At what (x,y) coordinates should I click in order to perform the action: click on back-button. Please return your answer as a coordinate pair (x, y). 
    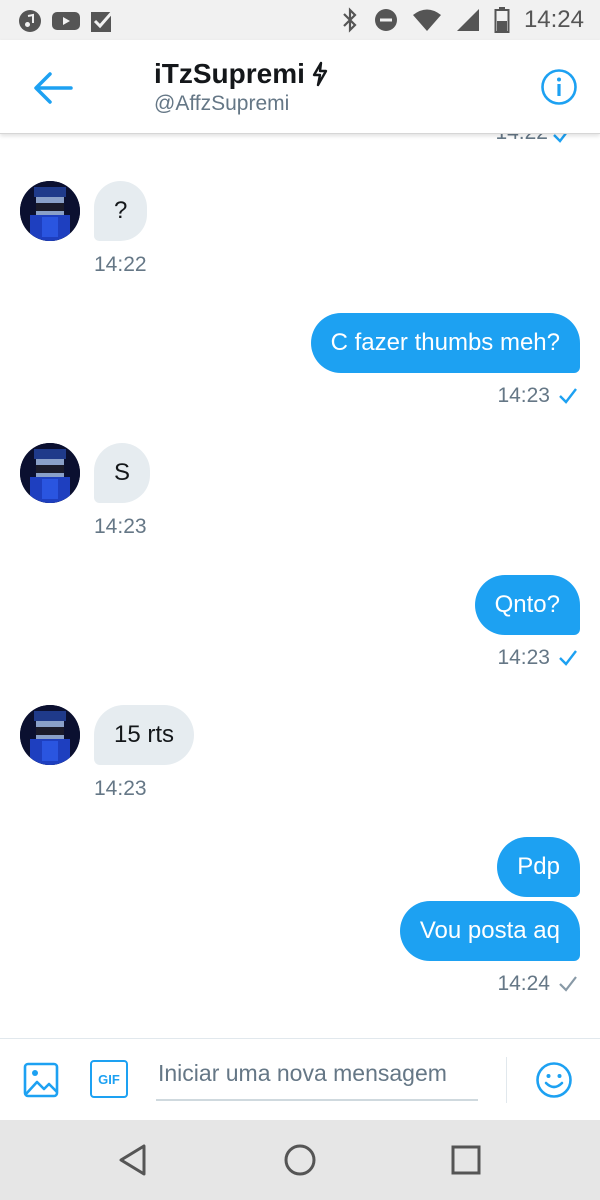
    Looking at the image, I should click on (53, 88).